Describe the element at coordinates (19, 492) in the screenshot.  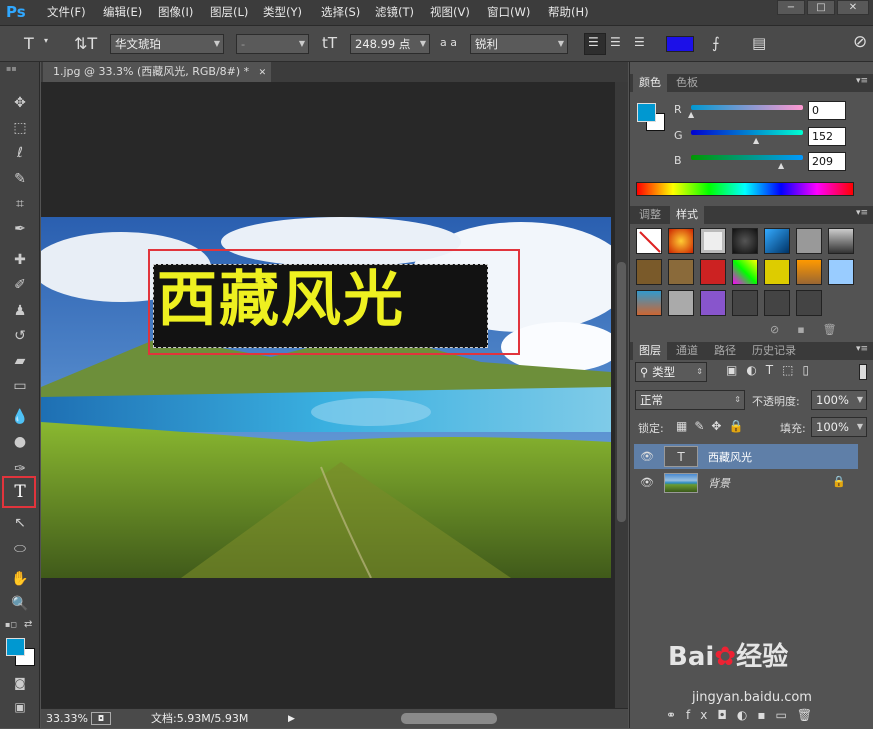
I see `type-tool-button: T` at that location.